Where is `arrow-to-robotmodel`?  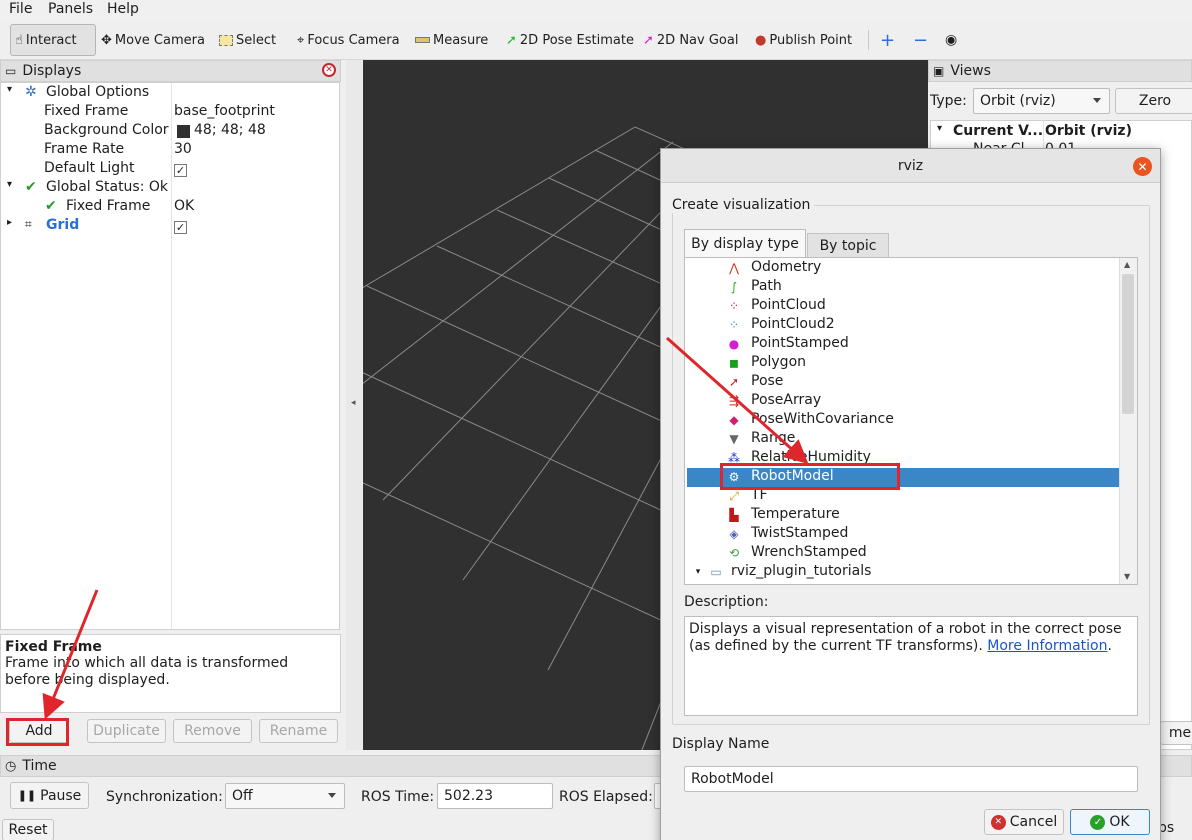 arrow-to-robotmodel is located at coordinates (737, 400).